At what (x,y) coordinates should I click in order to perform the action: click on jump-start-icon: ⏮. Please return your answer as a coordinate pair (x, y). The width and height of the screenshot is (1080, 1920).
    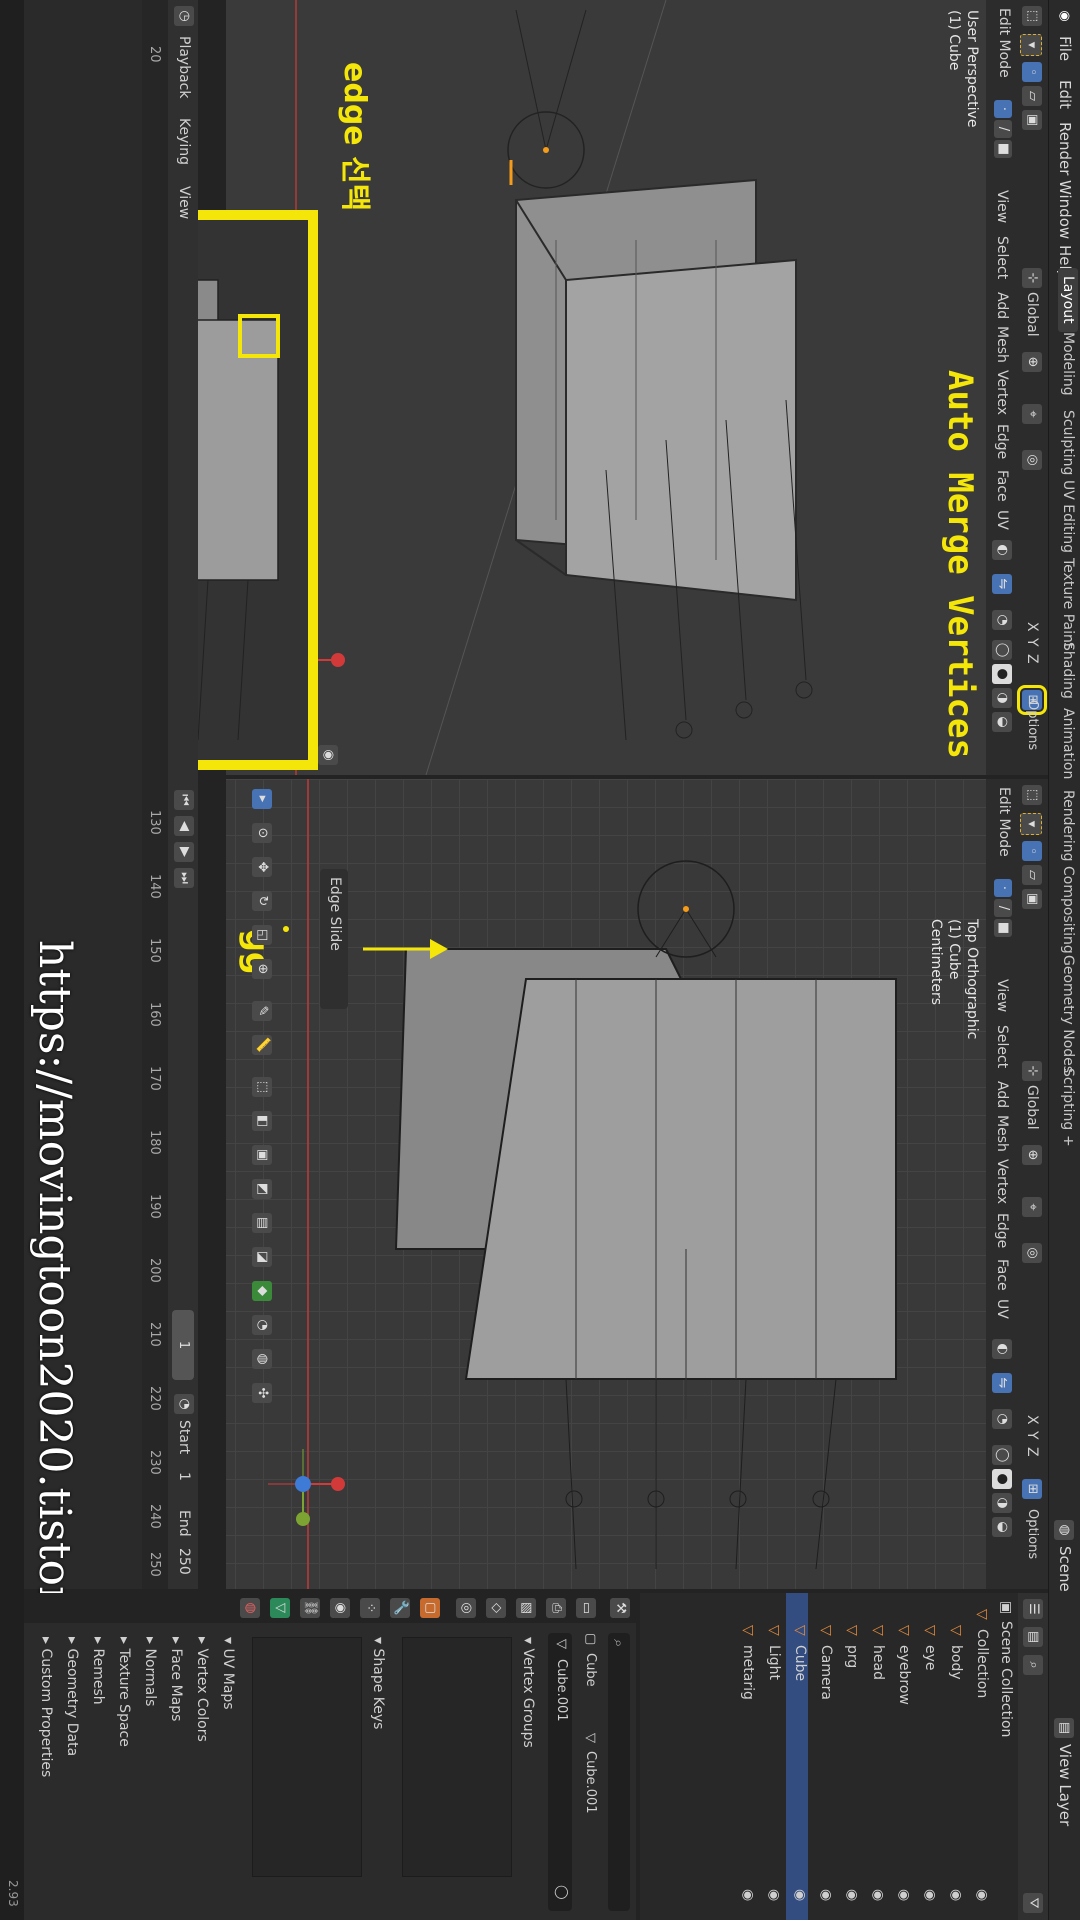
    Looking at the image, I should click on (184, 800).